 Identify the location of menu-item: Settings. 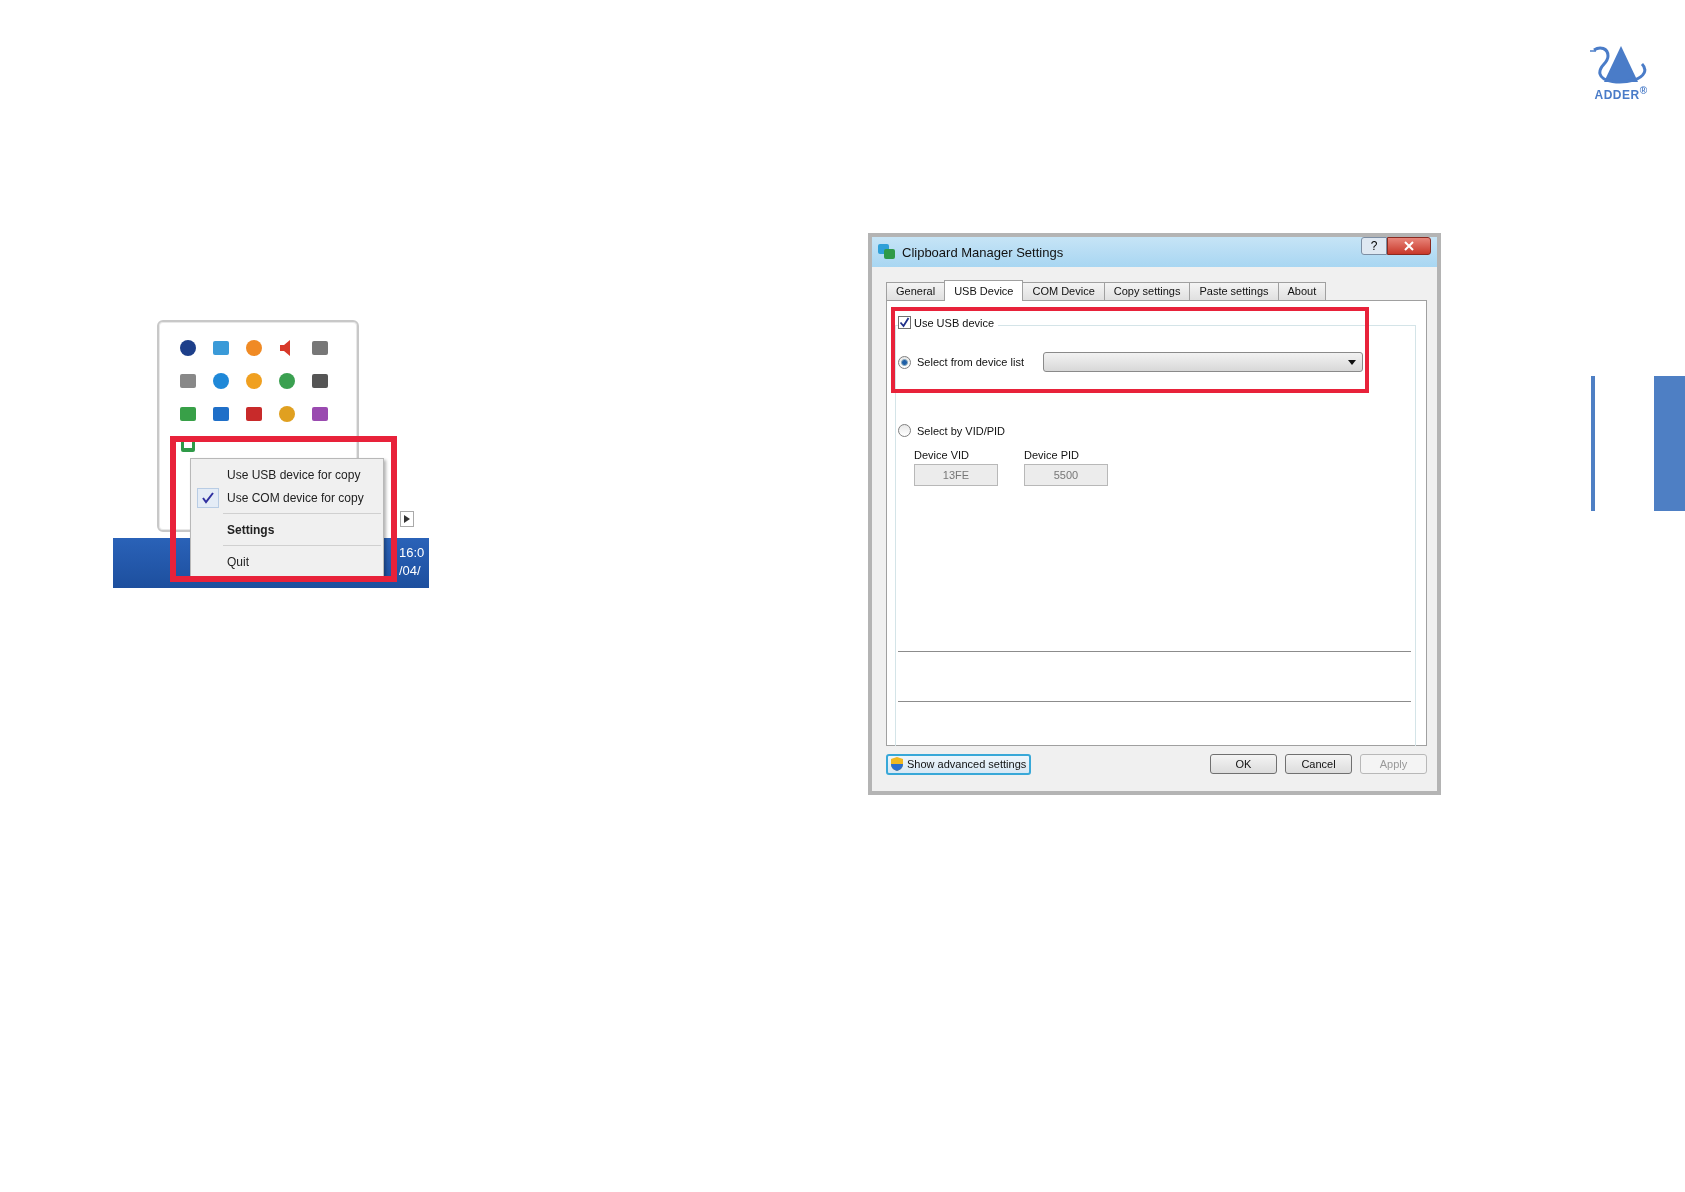
(287, 529).